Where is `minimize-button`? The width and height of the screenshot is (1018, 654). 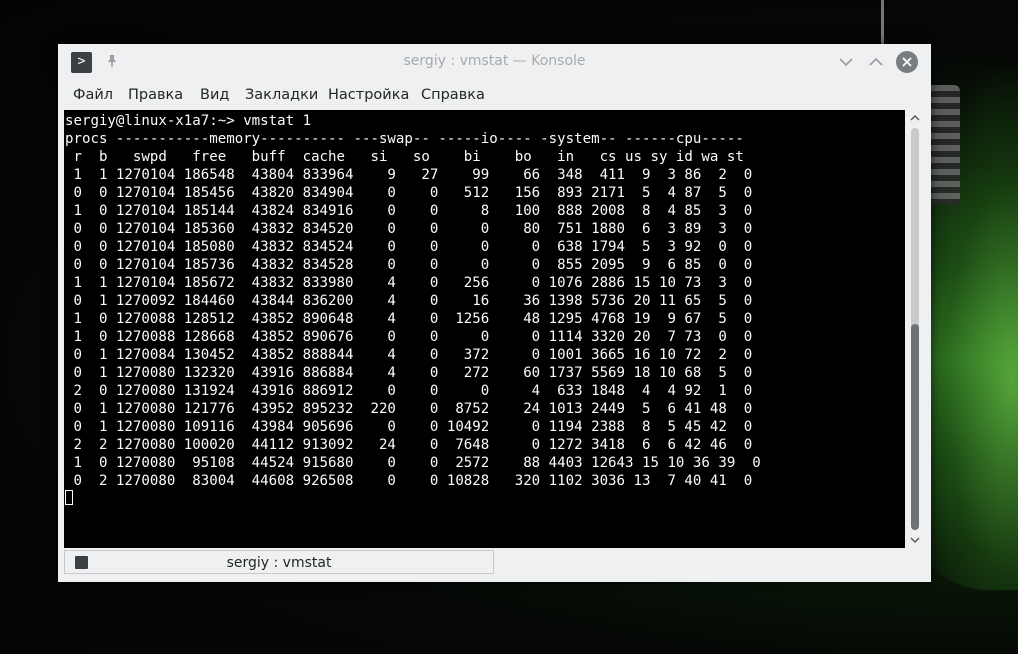
minimize-button is located at coordinates (846, 62).